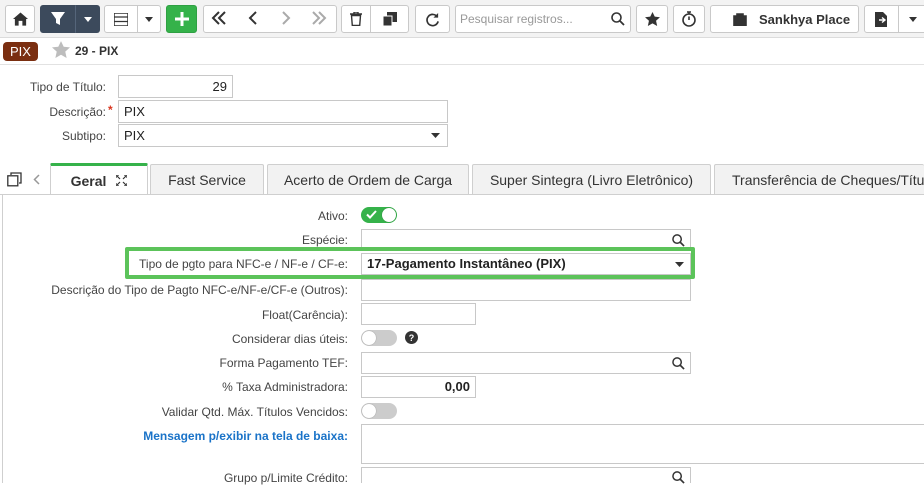 This screenshot has height=485, width=924. I want to click on next-record-icon, so click(286, 19).